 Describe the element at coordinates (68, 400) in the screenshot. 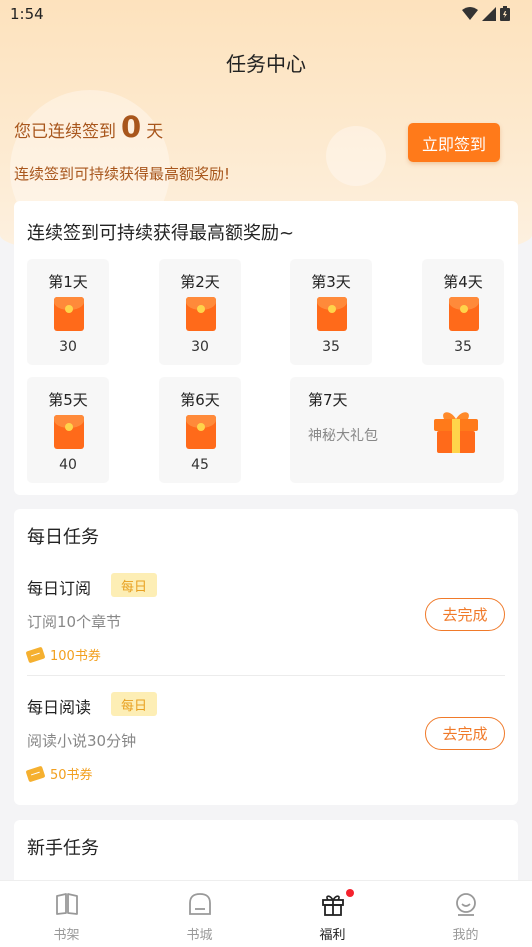

I see `day-label: 第5天` at that location.